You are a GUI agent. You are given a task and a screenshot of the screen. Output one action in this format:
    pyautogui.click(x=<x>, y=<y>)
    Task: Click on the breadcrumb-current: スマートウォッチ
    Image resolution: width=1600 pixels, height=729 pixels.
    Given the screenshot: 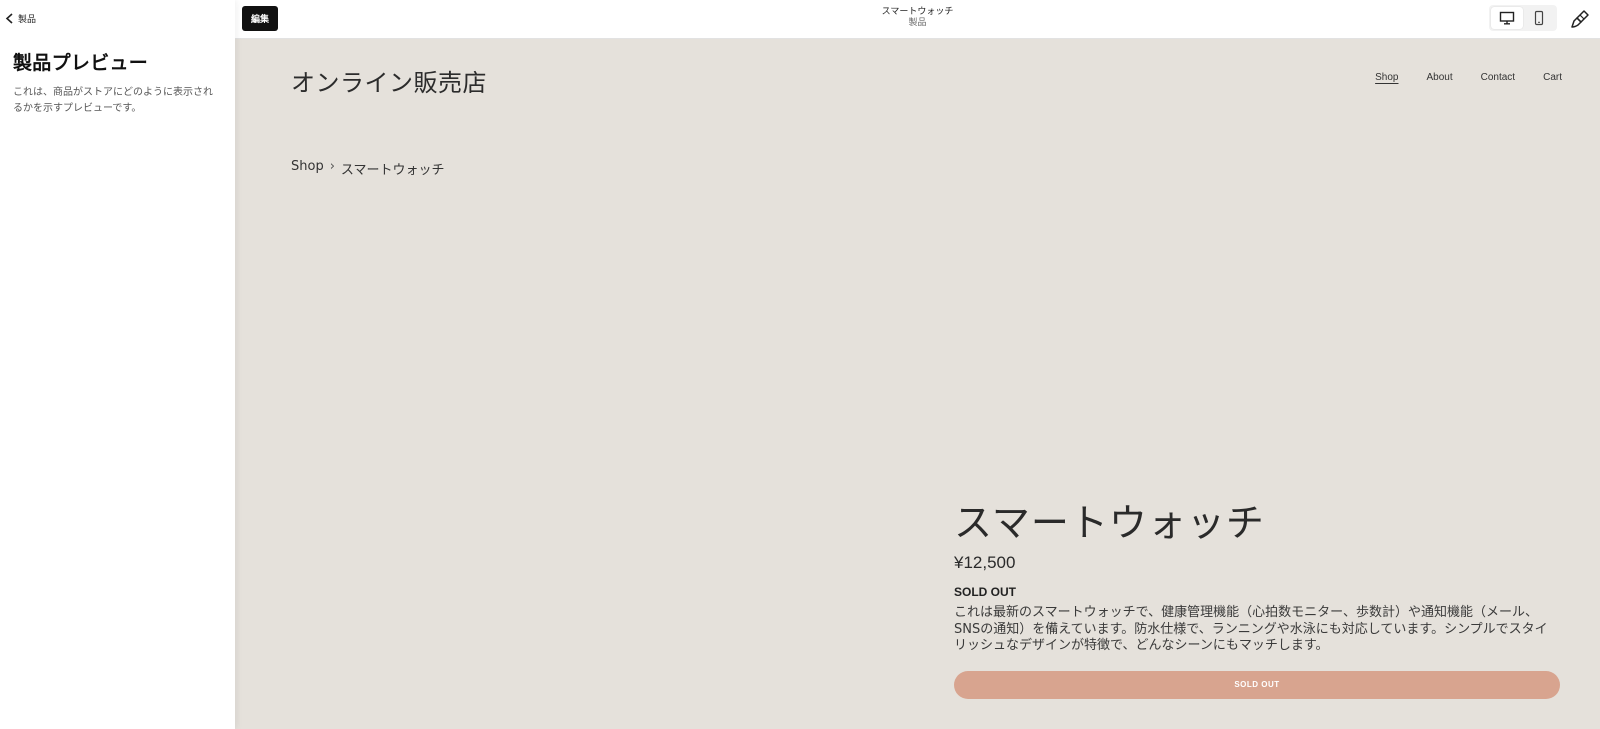 What is the action you would take?
    pyautogui.click(x=392, y=170)
    